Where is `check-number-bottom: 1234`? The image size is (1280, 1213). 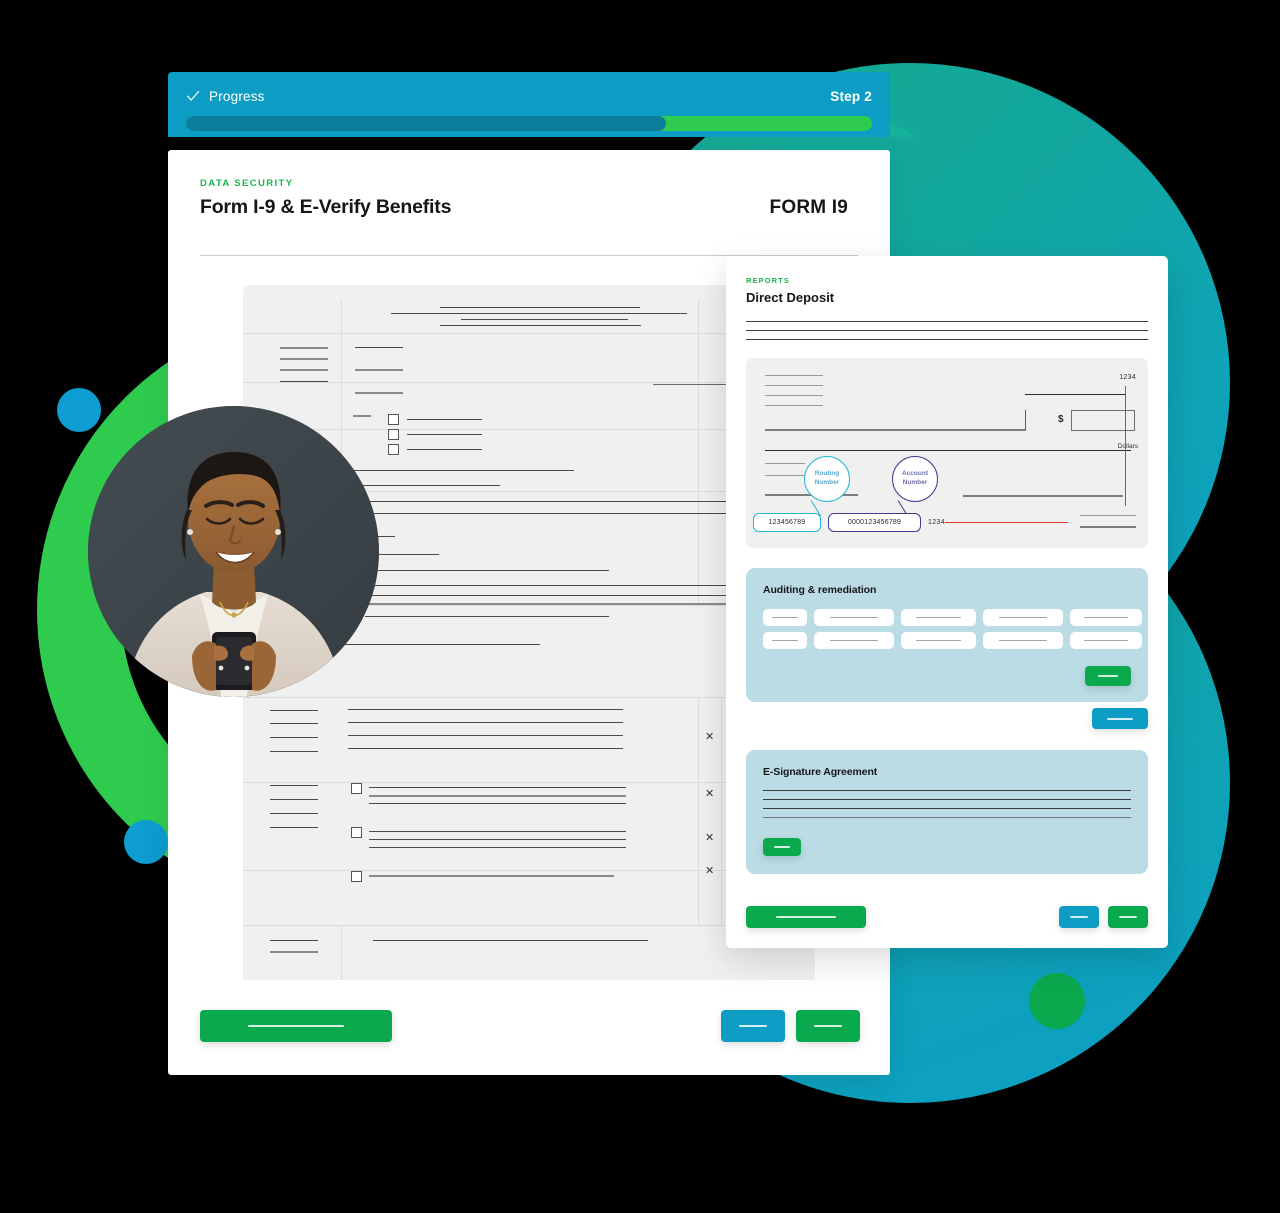
check-number-bottom: 1234 is located at coordinates (936, 522).